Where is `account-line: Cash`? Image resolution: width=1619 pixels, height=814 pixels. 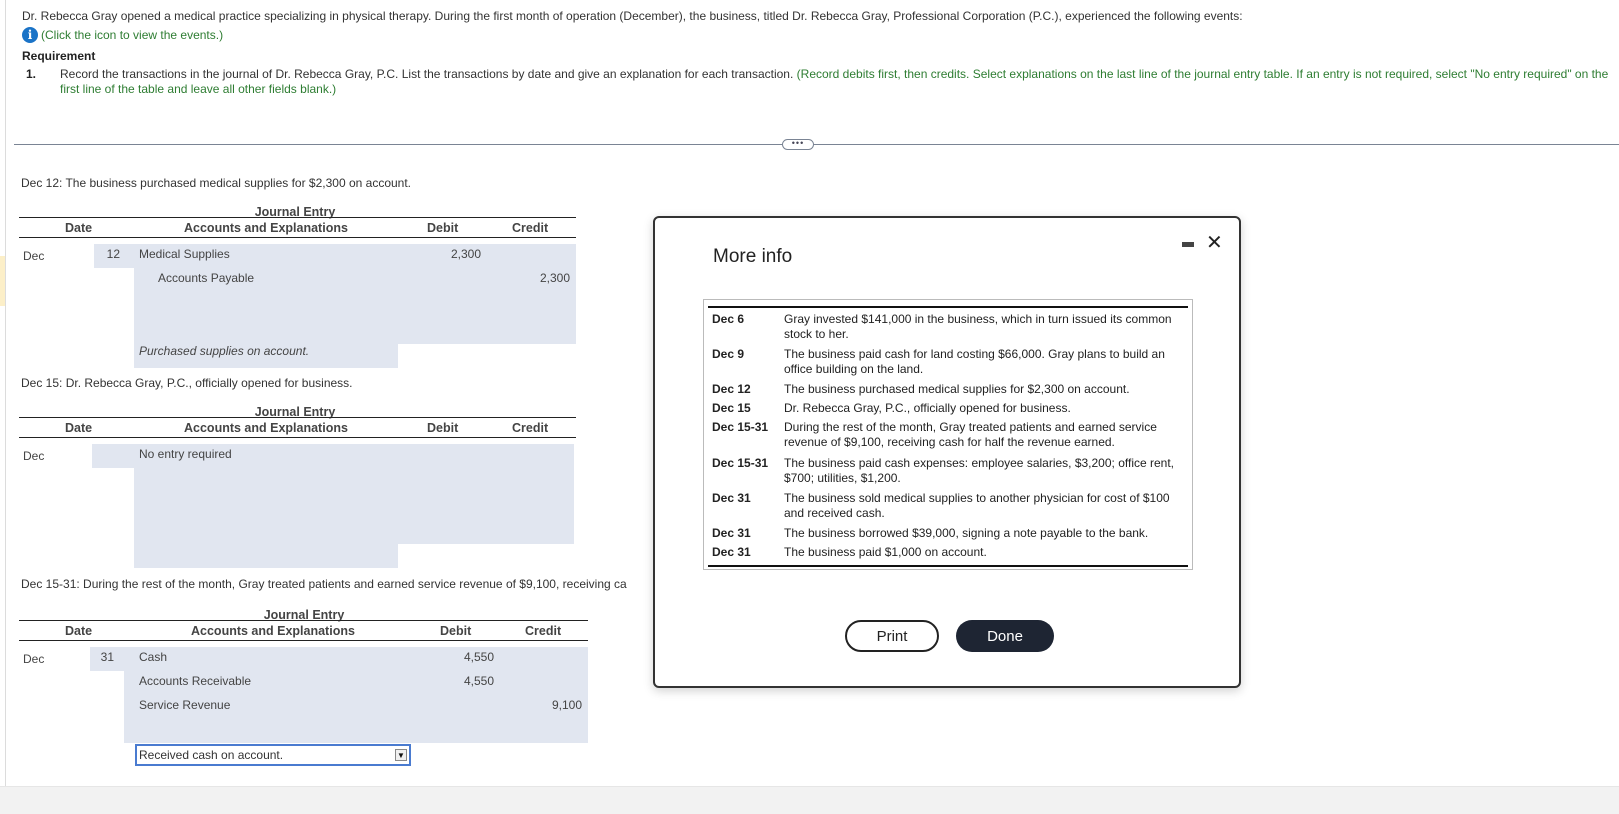
account-line: Cash is located at coordinates (153, 657).